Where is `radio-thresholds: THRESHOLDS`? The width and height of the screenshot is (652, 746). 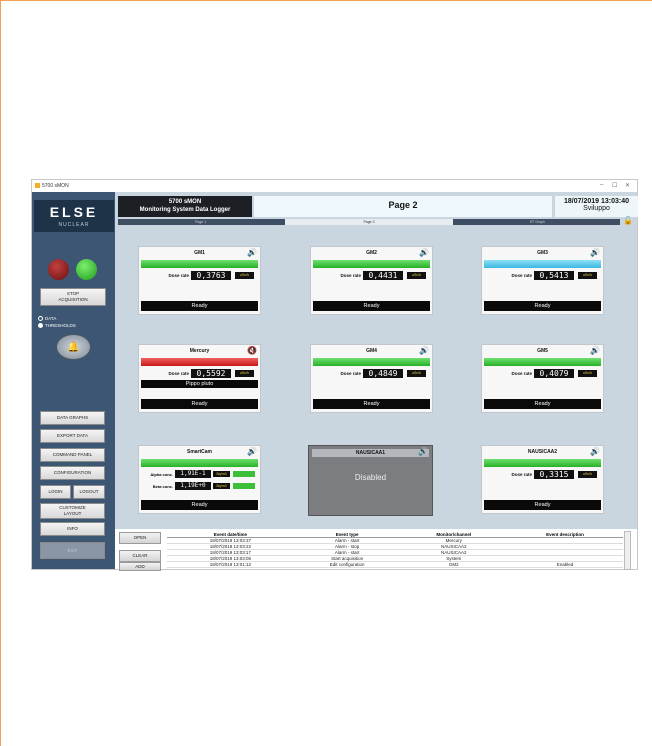 radio-thresholds: THRESHOLDS is located at coordinates (57, 326).